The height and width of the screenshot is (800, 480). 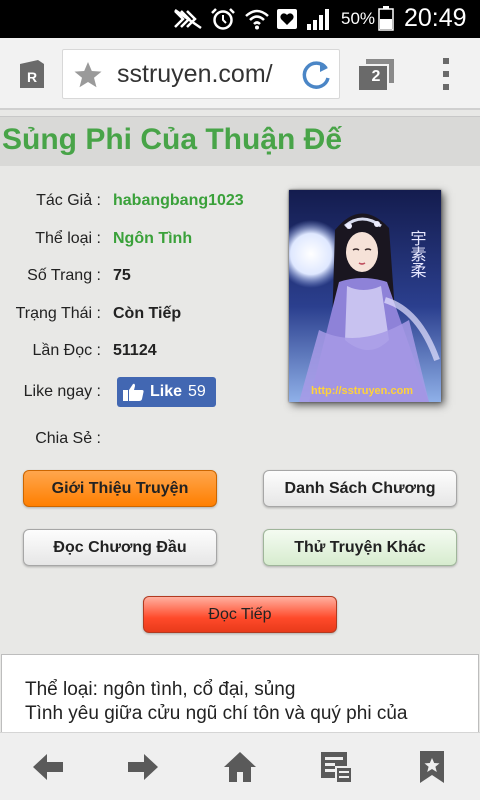 I want to click on forward-arrow-icon, so click(x=143, y=767).